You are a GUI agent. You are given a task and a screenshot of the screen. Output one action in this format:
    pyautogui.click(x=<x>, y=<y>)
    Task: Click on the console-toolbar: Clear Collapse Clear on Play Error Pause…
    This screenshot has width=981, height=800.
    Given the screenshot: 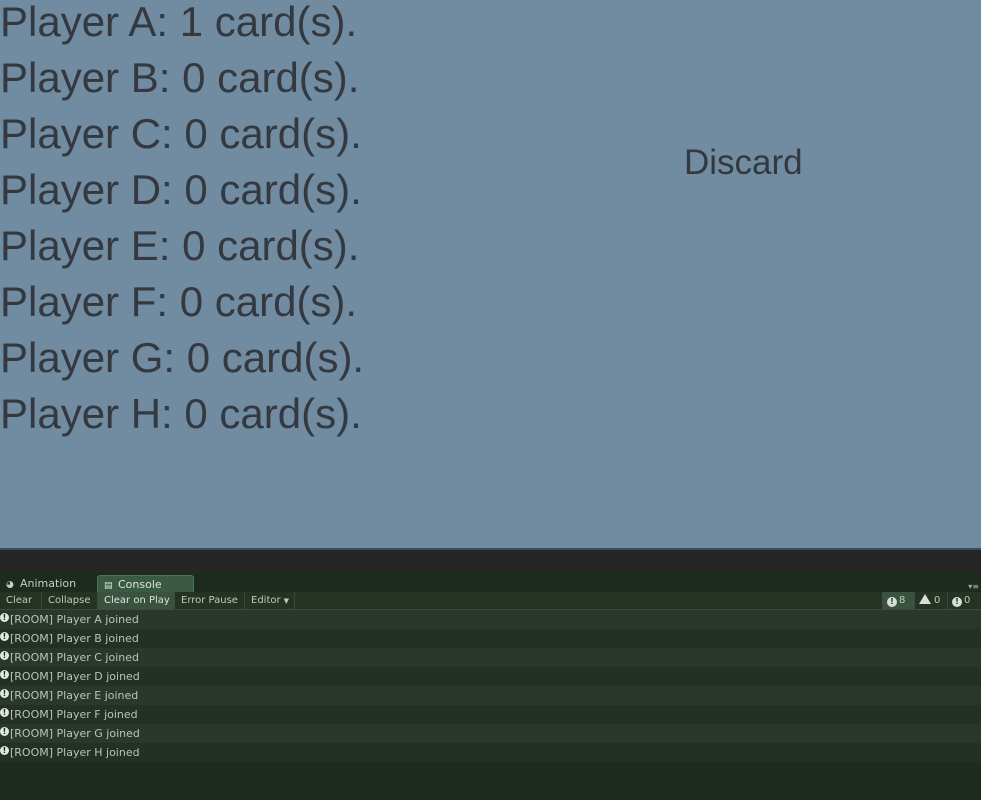 What is the action you would take?
    pyautogui.click(x=490, y=601)
    